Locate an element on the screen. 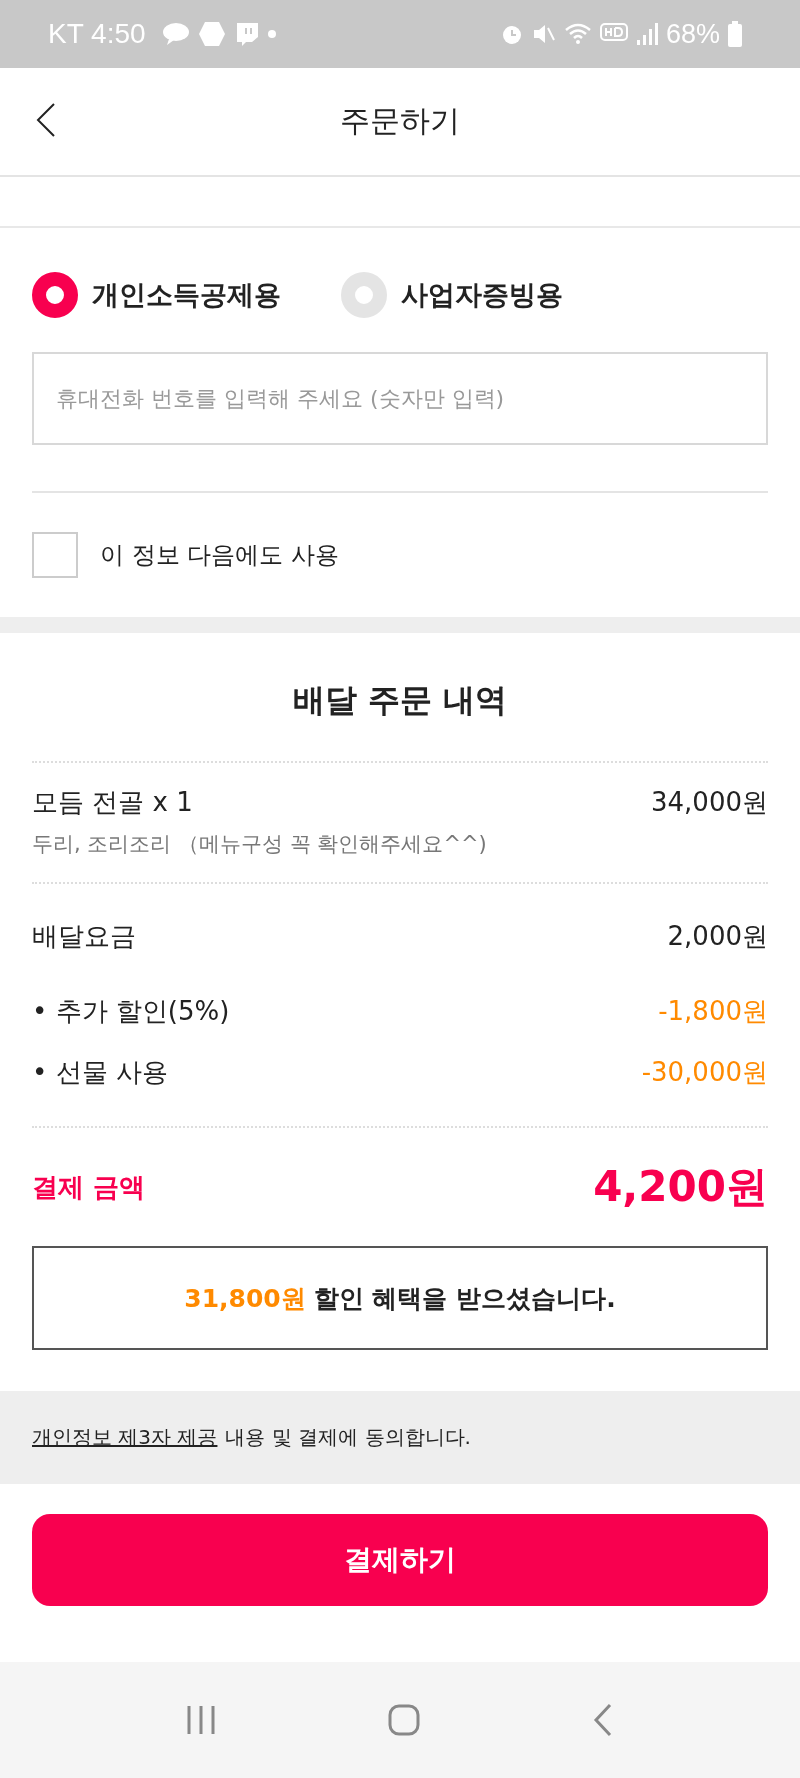 Image resolution: width=800 pixels, height=1778 pixels. radio-button is located at coordinates (55, 295).